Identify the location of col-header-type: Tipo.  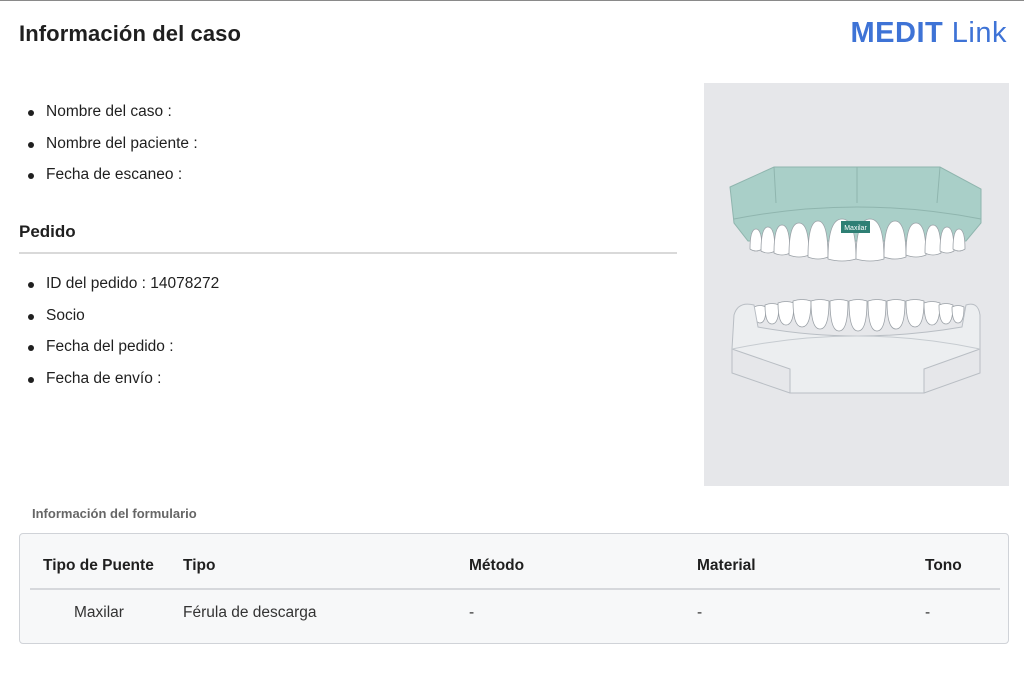
(199, 565).